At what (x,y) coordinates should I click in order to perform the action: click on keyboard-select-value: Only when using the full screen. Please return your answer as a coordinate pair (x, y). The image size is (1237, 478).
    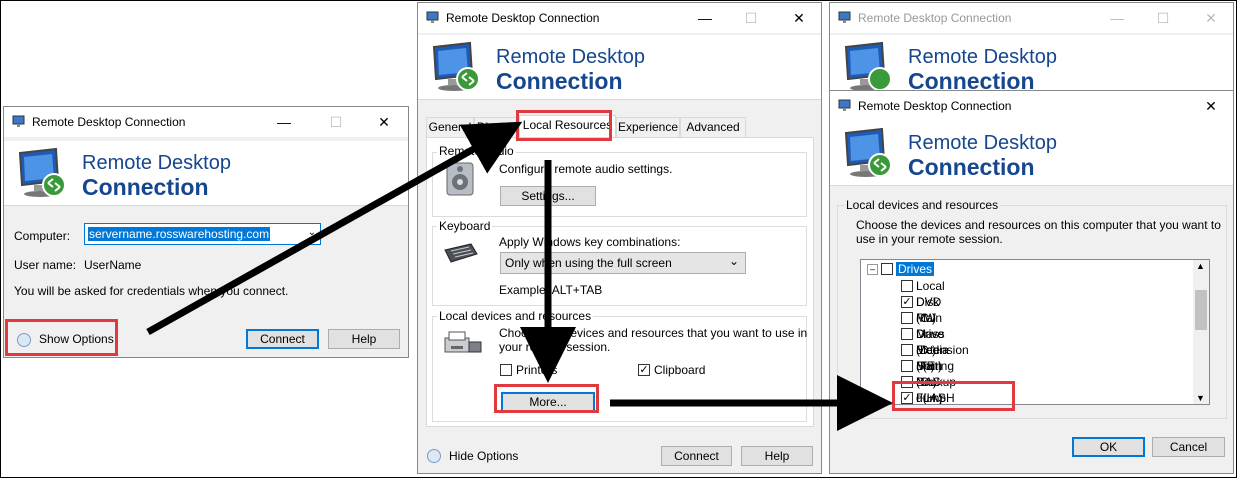
    Looking at the image, I should click on (588, 263).